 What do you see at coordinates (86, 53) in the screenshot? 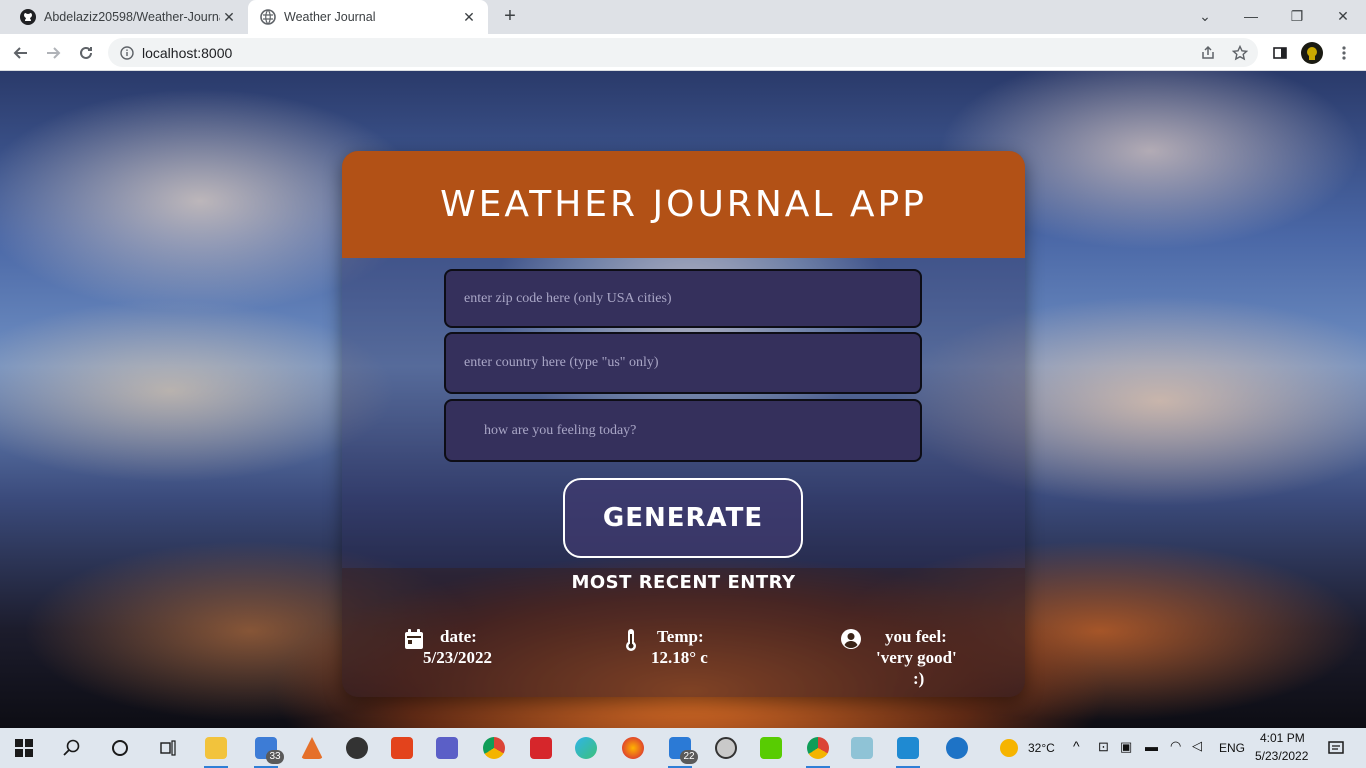
I see `reload-icon` at bounding box center [86, 53].